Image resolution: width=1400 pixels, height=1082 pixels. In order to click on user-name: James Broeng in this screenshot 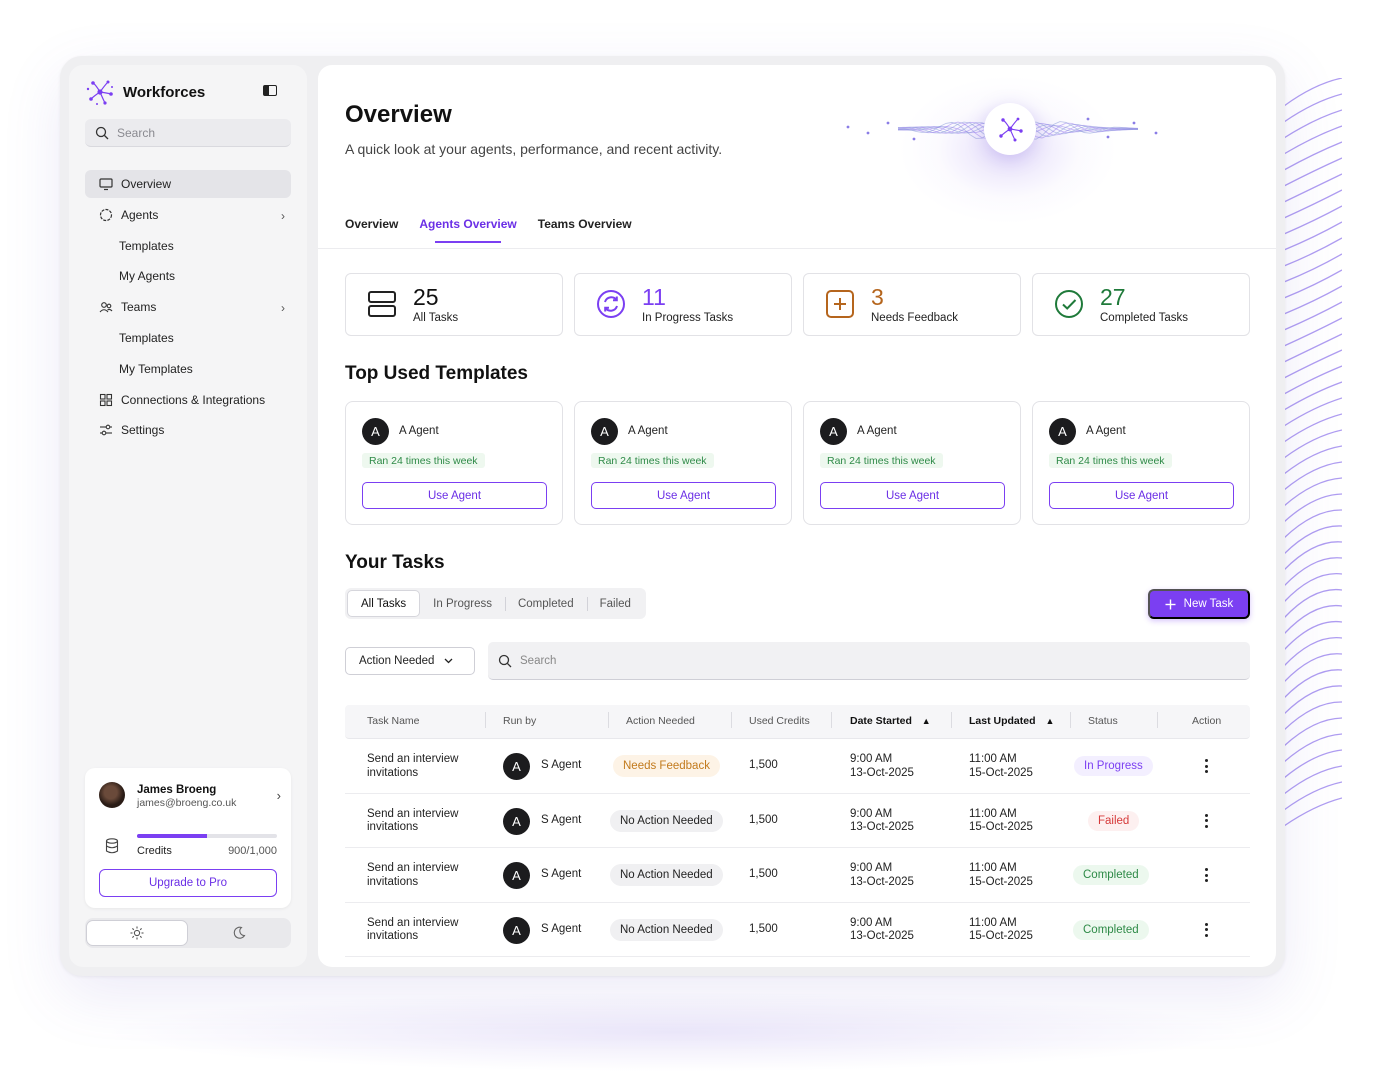, I will do `click(177, 790)`.